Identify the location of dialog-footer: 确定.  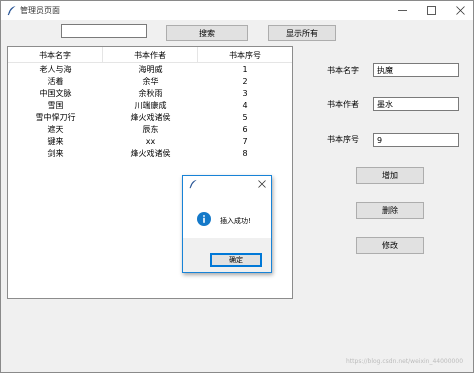
(227, 255).